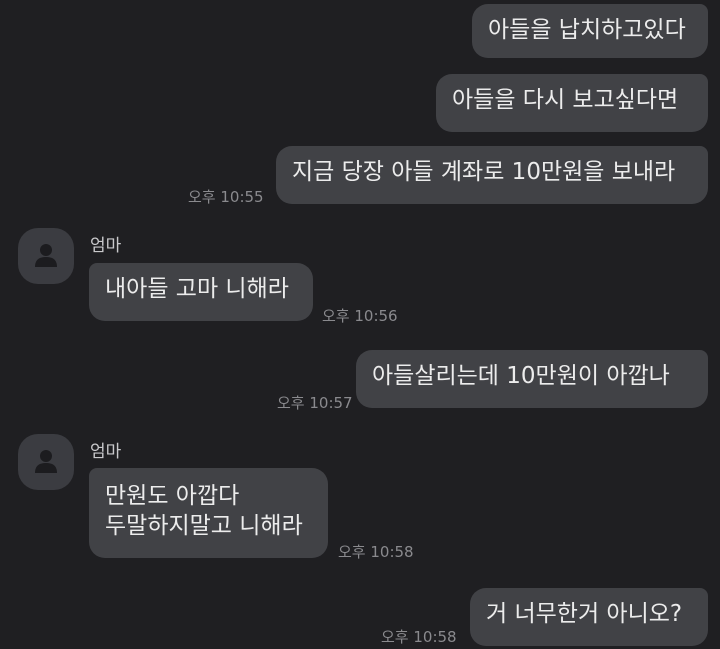 Image resolution: width=720 pixels, height=649 pixels. I want to click on message-timestamp: 오후 10:57, so click(315, 403).